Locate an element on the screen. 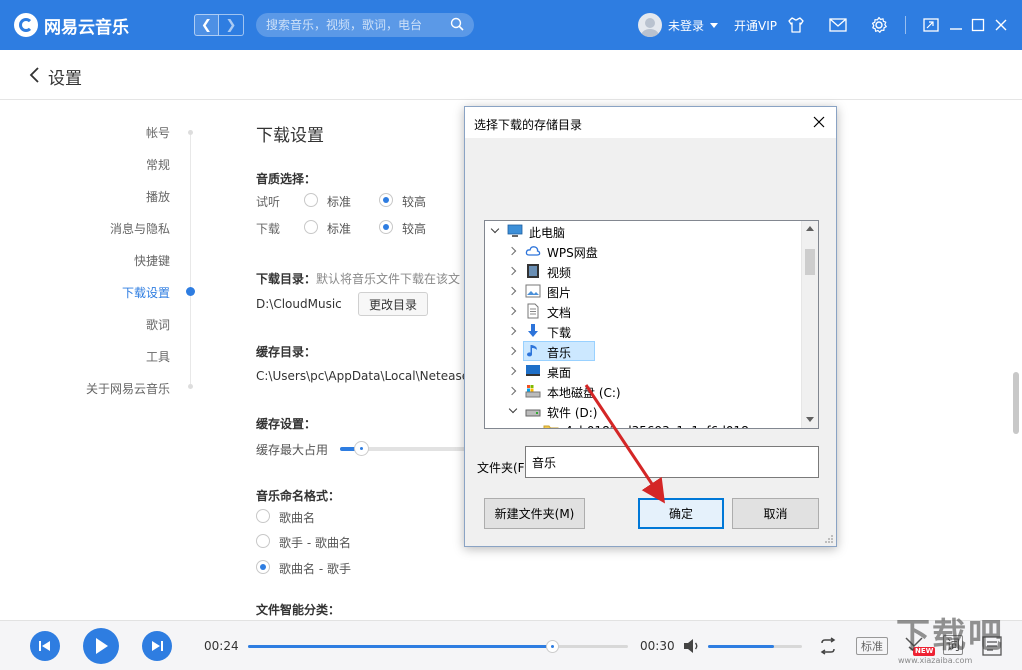  radio-naming-song is located at coordinates (263, 516).